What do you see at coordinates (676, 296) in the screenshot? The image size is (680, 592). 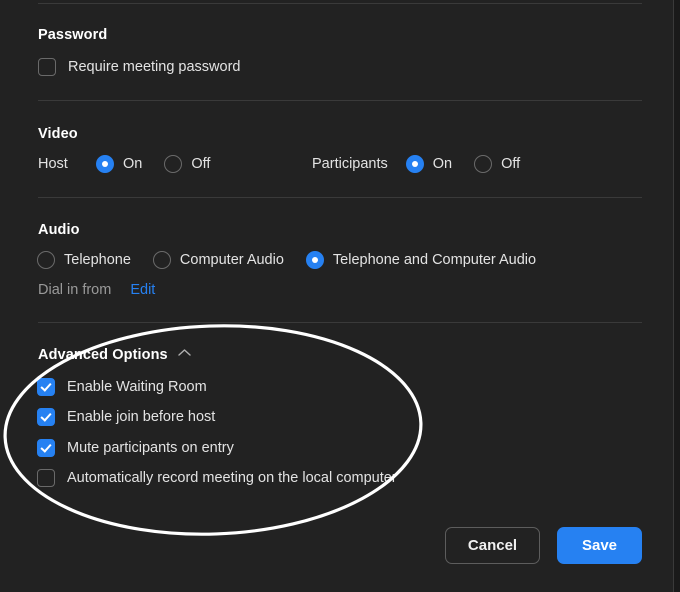 I see `window-right-edge` at bounding box center [676, 296].